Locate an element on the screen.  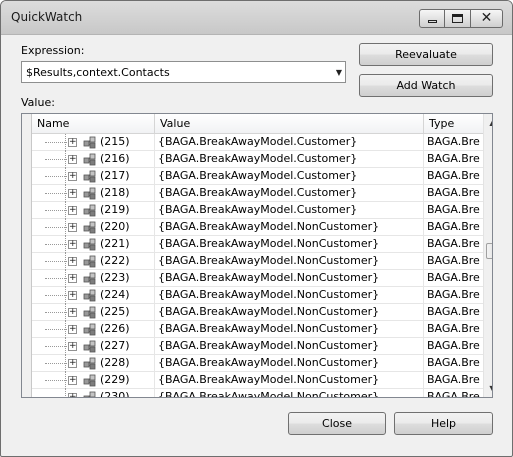
scrollbar-thumb is located at coordinates (489, 251).